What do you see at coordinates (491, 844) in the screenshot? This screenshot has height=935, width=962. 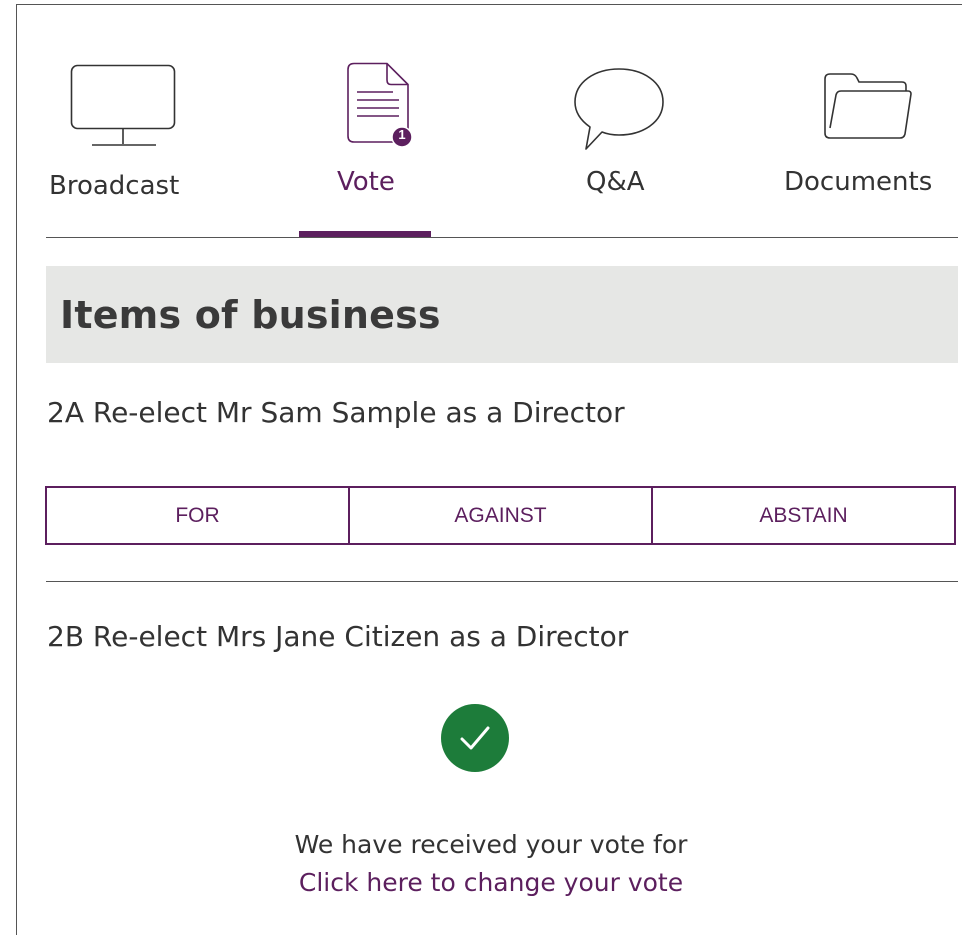 I see `vote-received-message: We have received your vote for` at bounding box center [491, 844].